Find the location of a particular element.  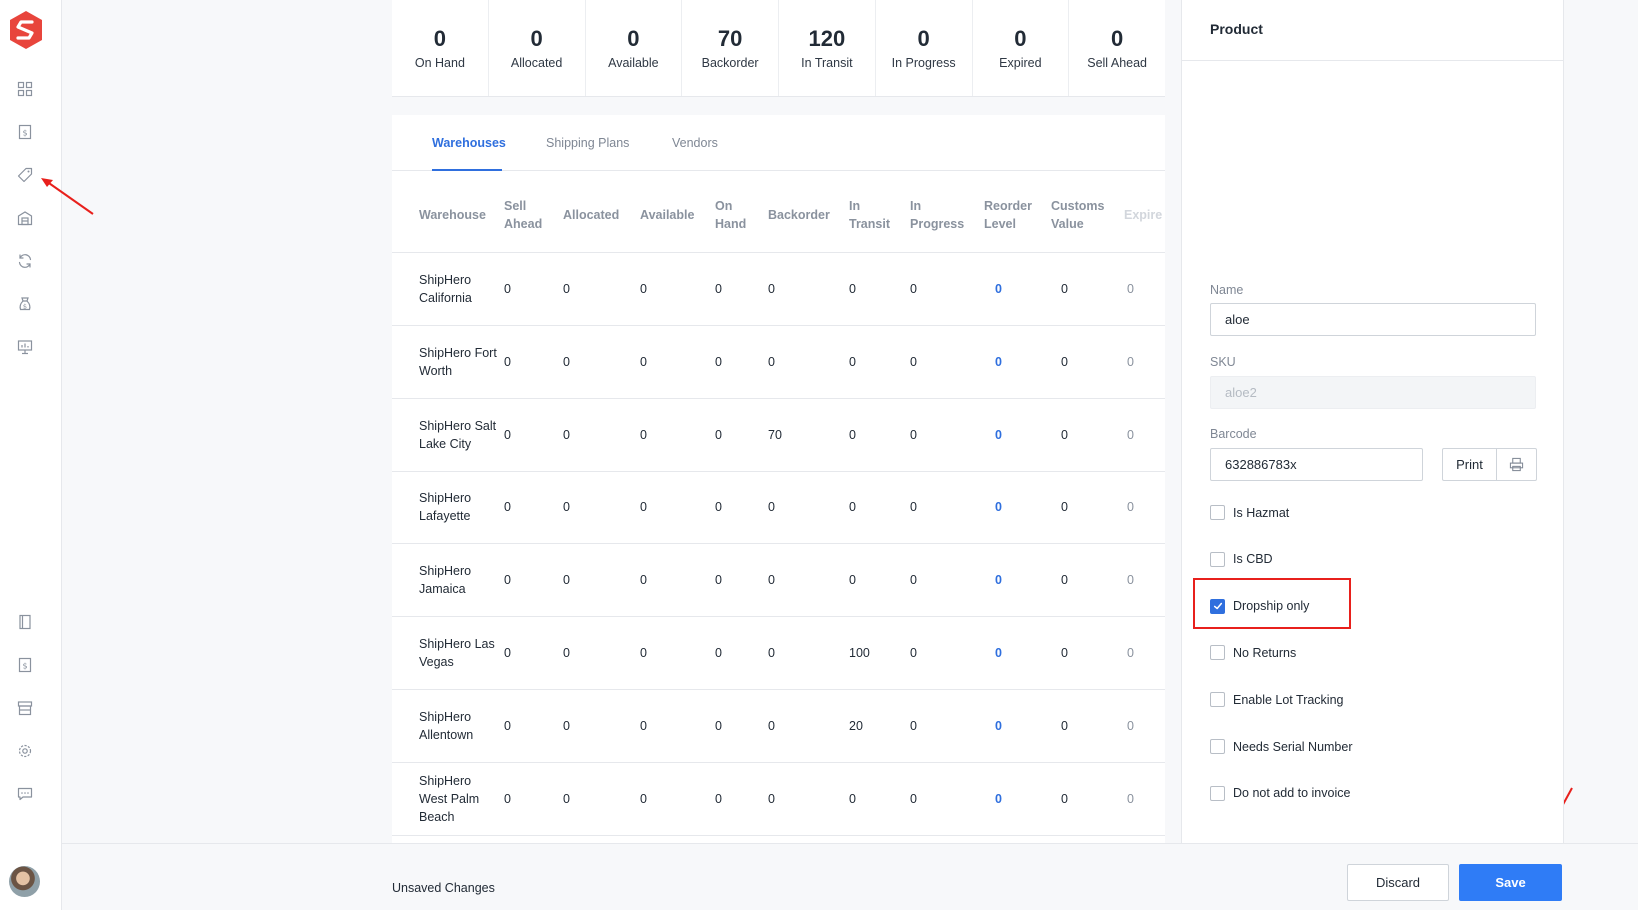

checkbox-is-cbd: Is CBD is located at coordinates (1241, 559).